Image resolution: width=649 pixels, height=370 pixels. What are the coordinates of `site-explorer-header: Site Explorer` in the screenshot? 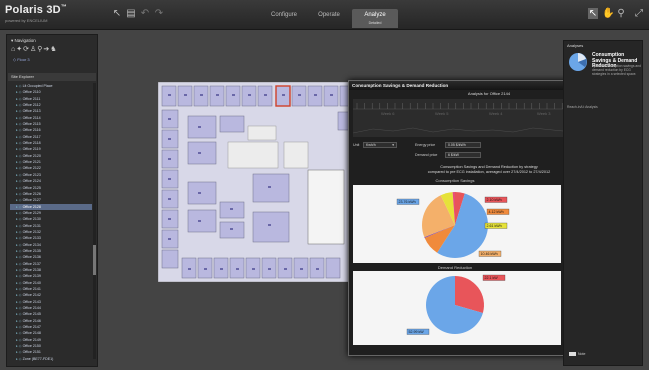 It's located at (52, 77).